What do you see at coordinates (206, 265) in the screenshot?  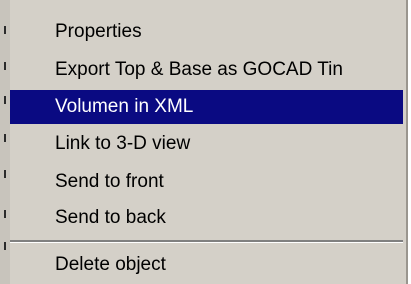 I see `menu-item-delete-object: Delete object` at bounding box center [206, 265].